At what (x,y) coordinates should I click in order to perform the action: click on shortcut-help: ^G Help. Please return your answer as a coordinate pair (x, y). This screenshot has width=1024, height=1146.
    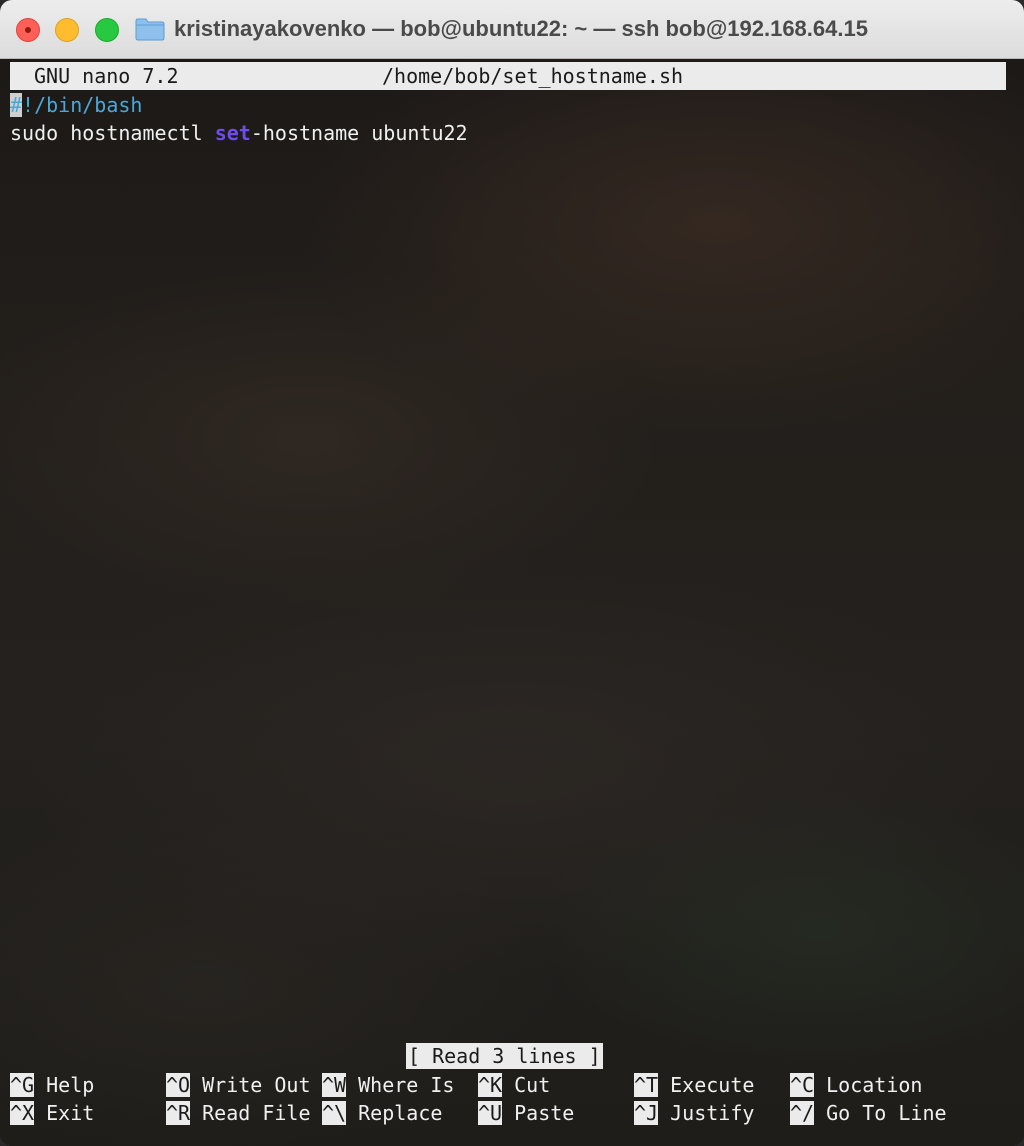
    Looking at the image, I should click on (52, 1085).